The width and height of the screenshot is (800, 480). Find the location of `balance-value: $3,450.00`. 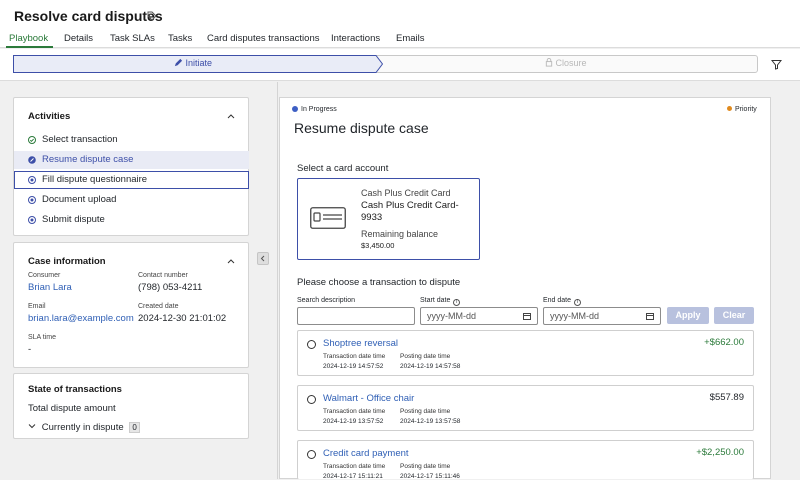

balance-value: $3,450.00 is located at coordinates (378, 245).